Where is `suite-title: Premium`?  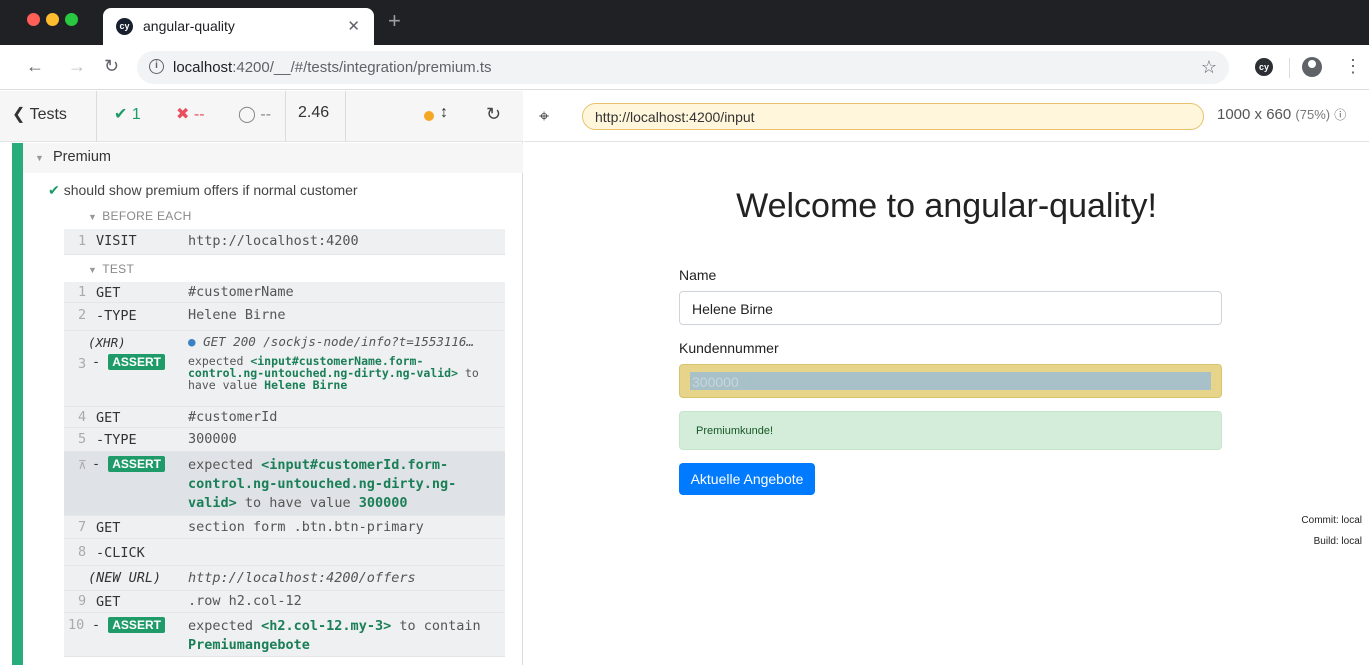 suite-title: Premium is located at coordinates (82, 157).